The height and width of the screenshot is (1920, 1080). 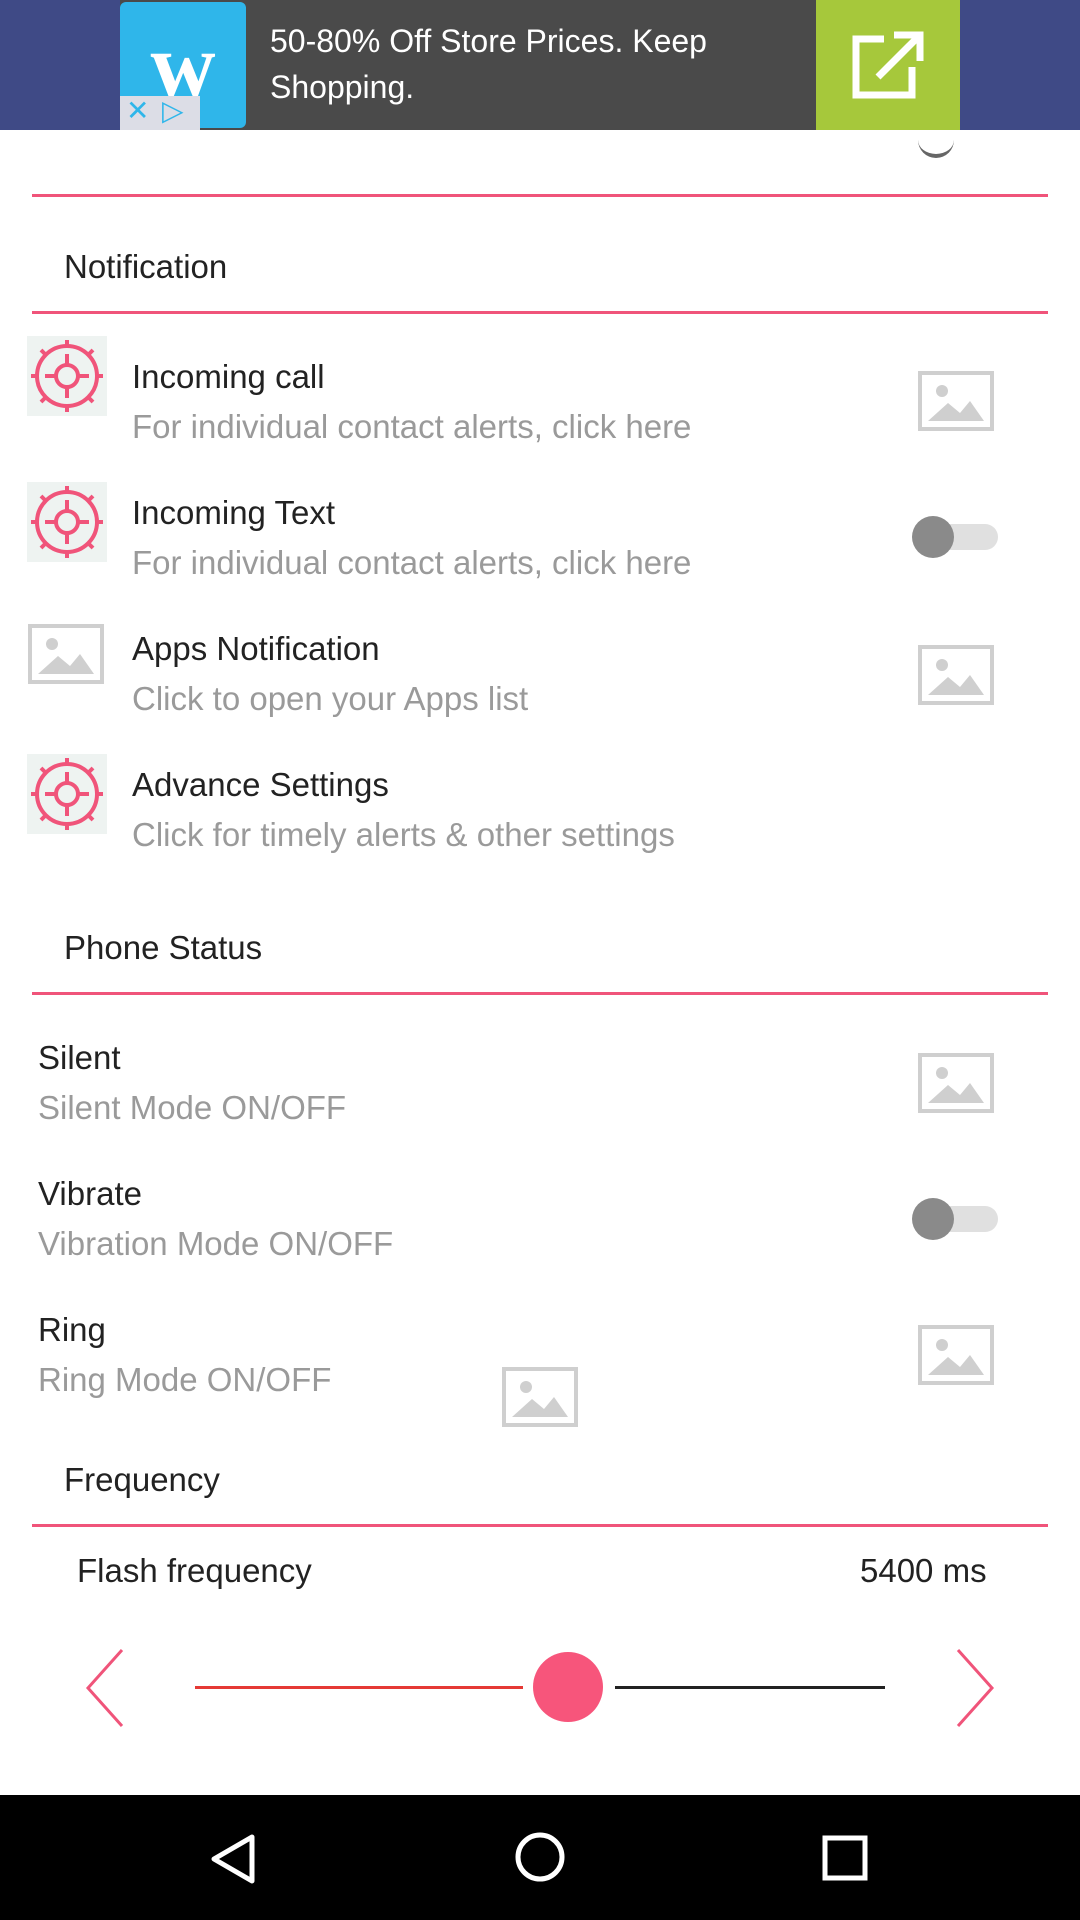 I want to click on partial-toggle, so click(x=936, y=149).